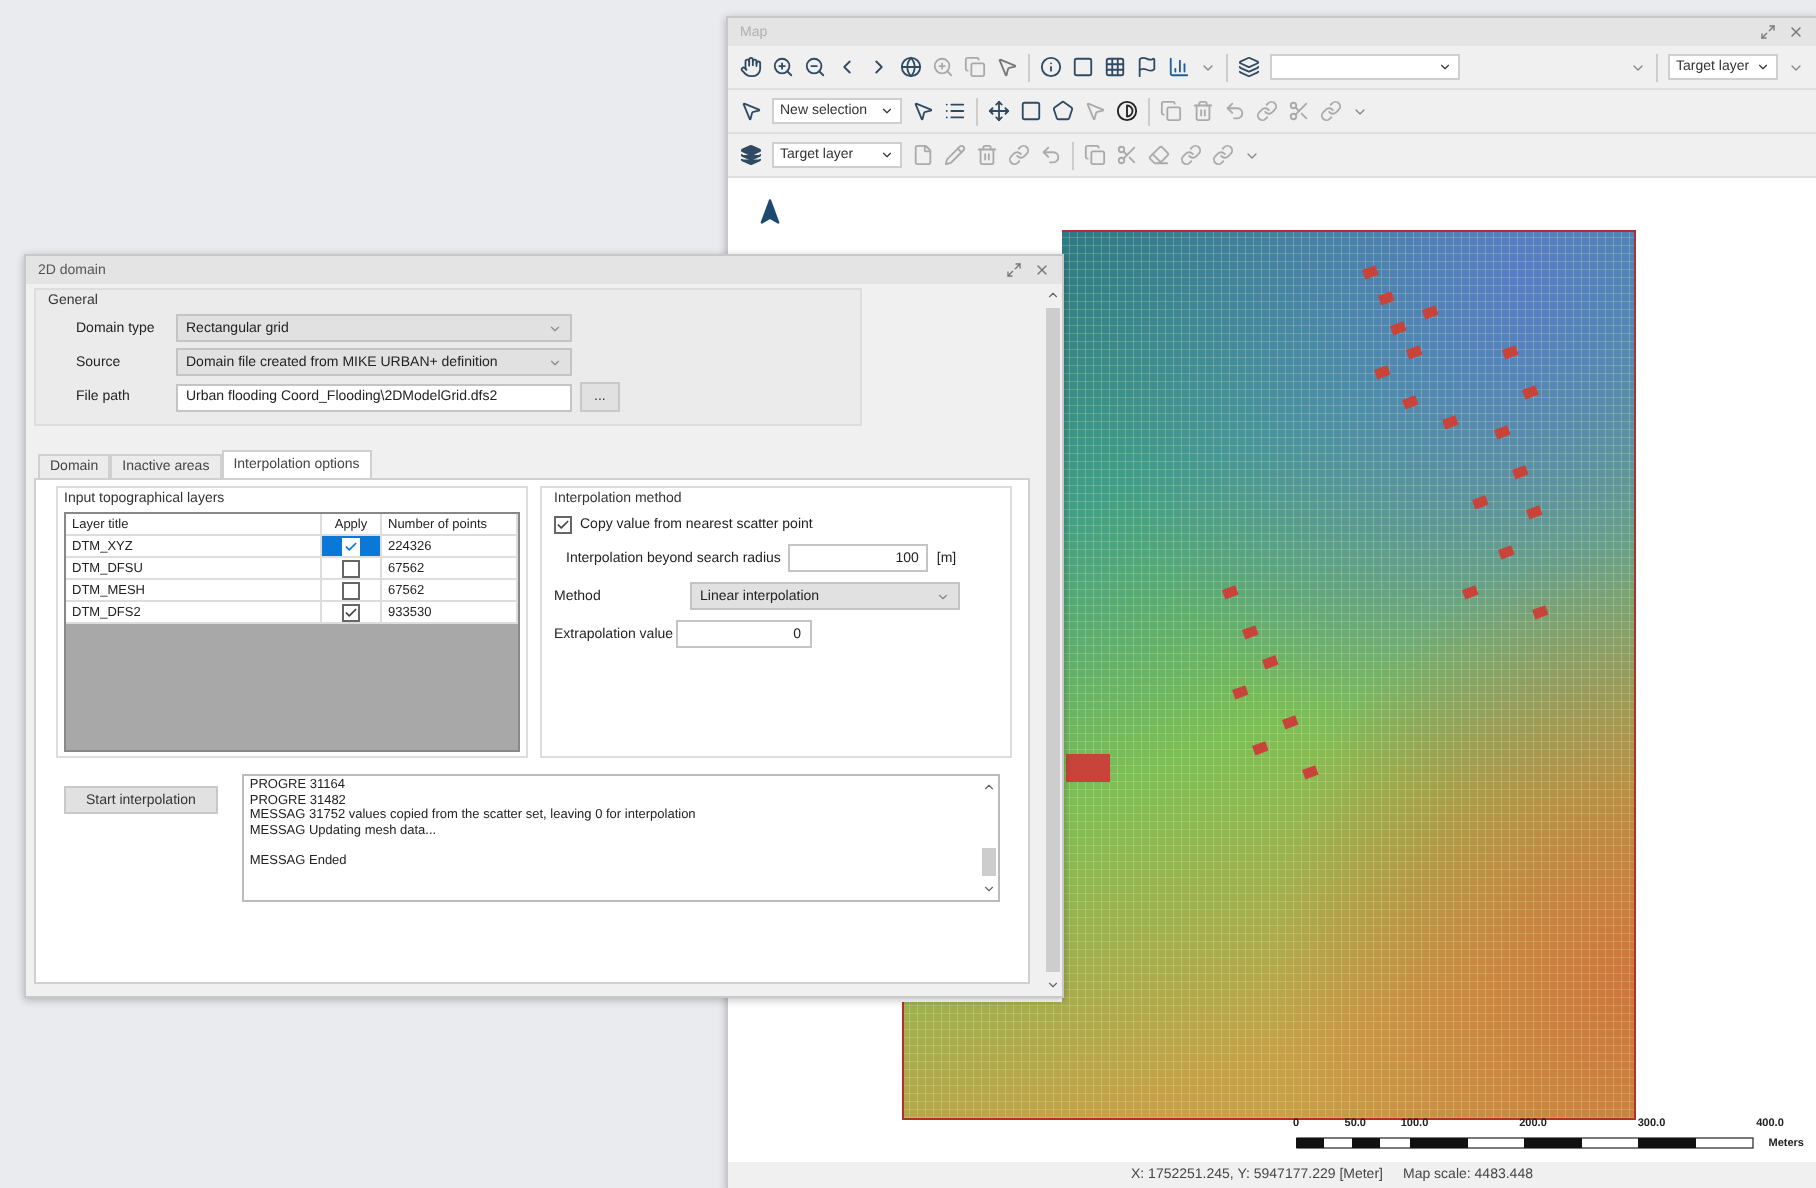  Describe the element at coordinates (783, 67) in the screenshot. I see `zoom-in-icon` at that location.